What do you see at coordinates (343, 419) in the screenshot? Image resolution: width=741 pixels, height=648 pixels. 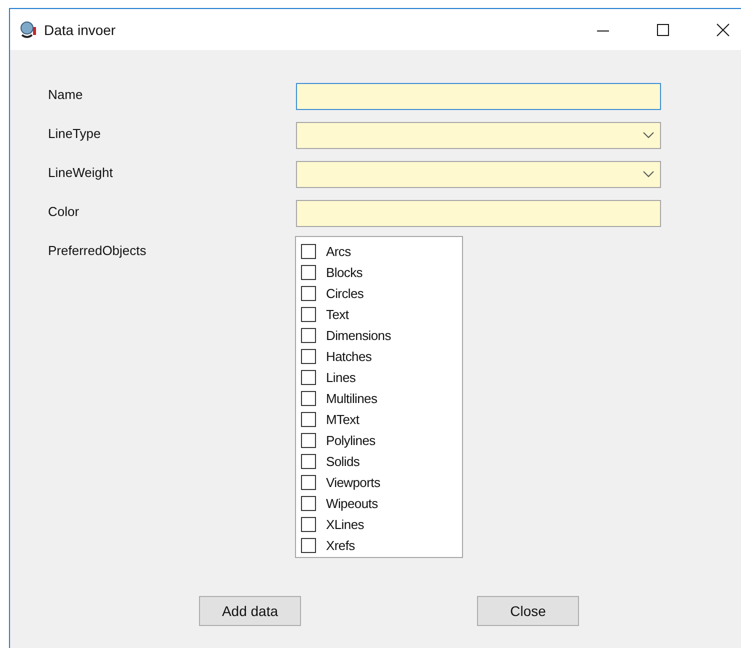 I see `checkbox-label: MText` at bounding box center [343, 419].